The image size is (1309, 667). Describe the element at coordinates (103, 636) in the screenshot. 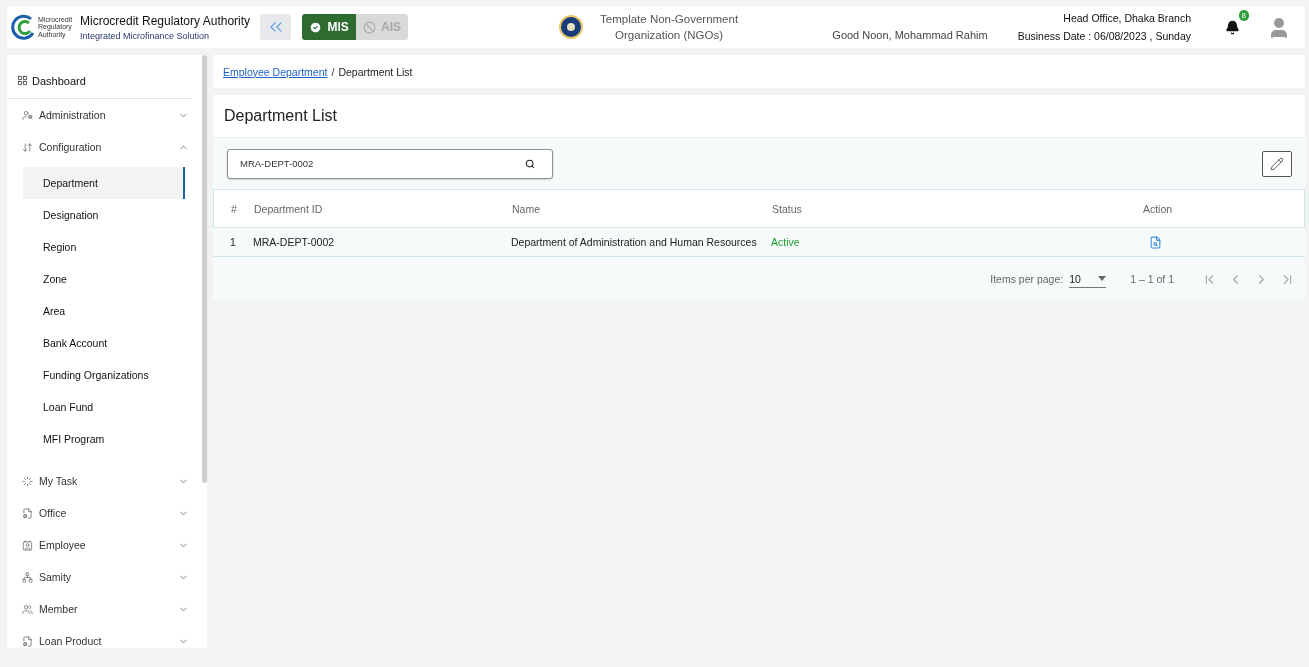

I see `sidebar-group: Loan Product` at that location.